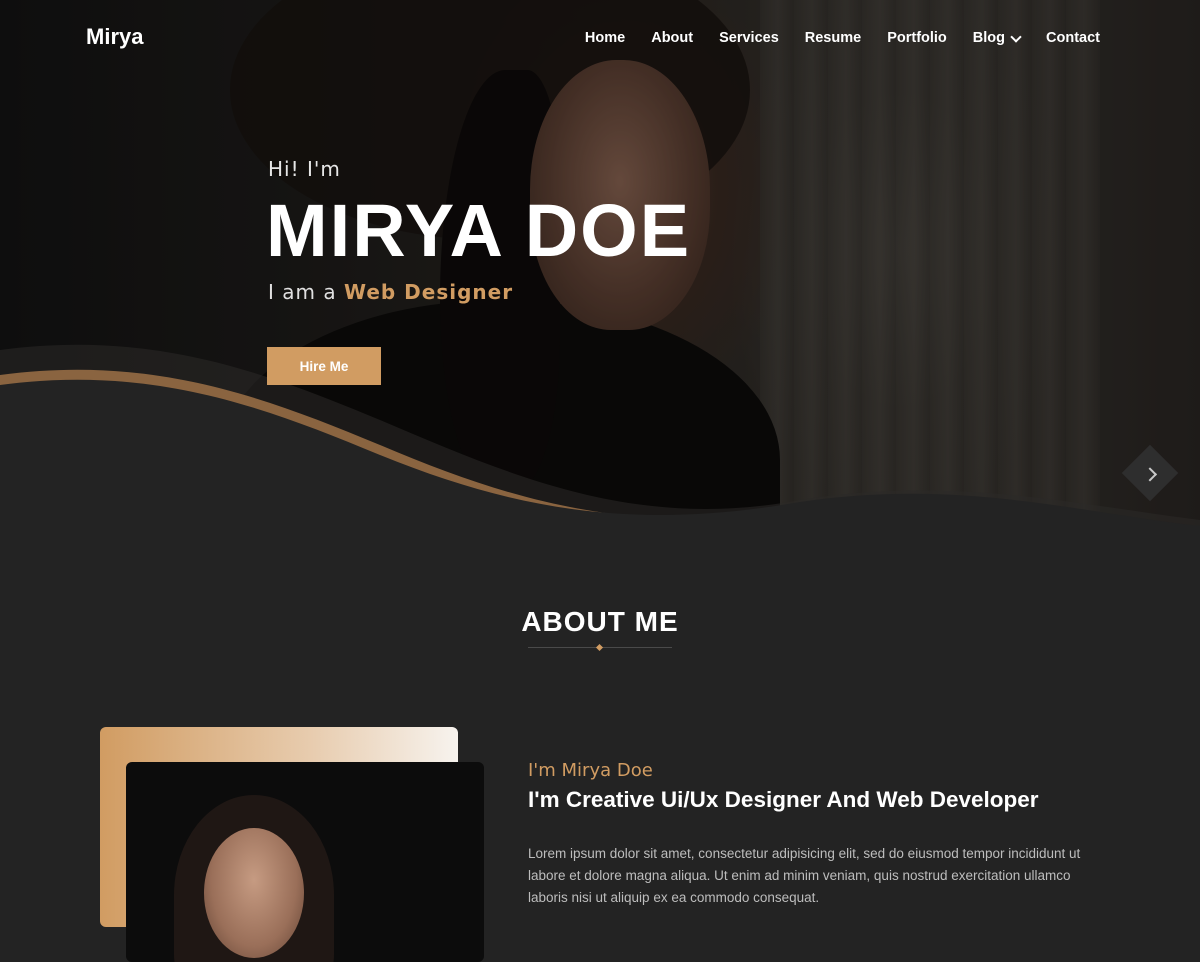  I want to click on nav-resume-label: Resume, so click(833, 38).